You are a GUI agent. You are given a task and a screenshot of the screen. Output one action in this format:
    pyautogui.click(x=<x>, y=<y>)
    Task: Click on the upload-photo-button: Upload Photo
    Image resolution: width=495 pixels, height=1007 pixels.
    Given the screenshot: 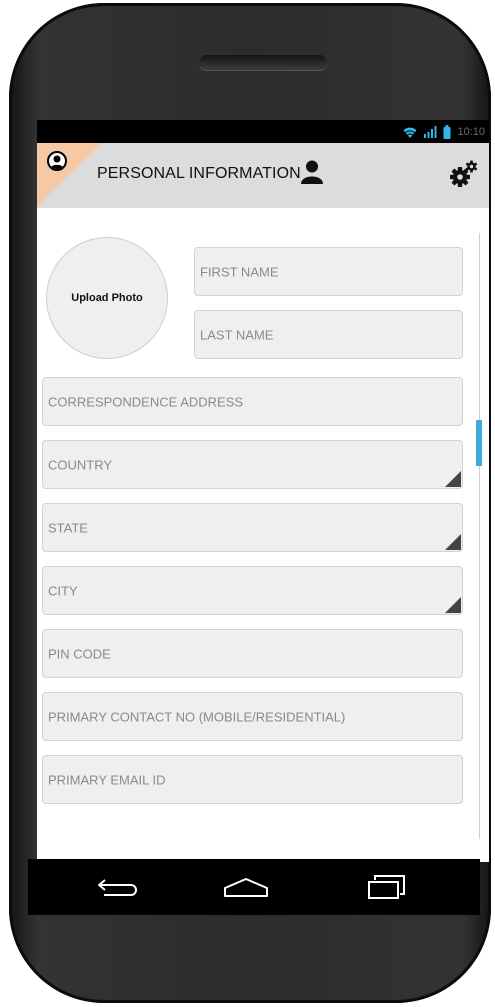 What is the action you would take?
    pyautogui.click(x=107, y=298)
    